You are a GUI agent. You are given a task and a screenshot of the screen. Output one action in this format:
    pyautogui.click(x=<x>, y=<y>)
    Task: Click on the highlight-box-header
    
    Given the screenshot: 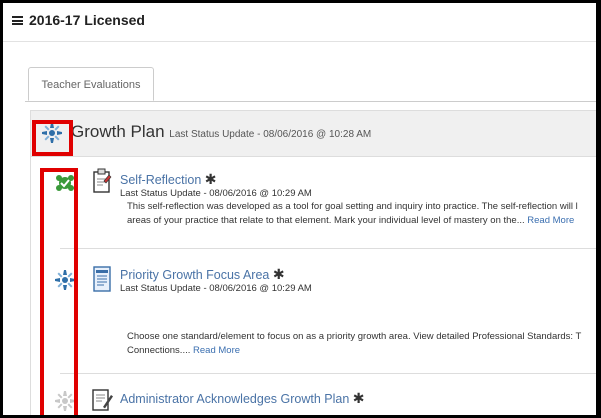 What is the action you would take?
    pyautogui.click(x=52, y=138)
    